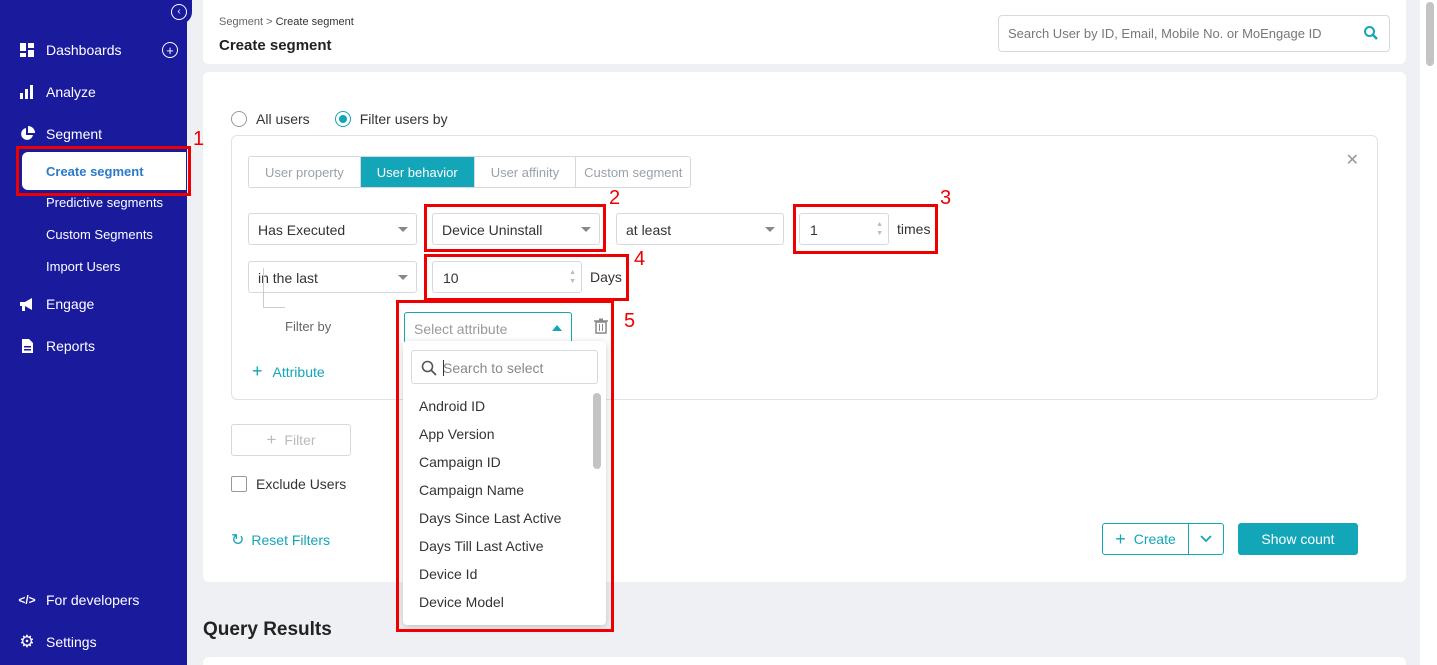 Image resolution: width=1437 pixels, height=665 pixels. I want to click on radio-all-users-label: All users, so click(283, 119).